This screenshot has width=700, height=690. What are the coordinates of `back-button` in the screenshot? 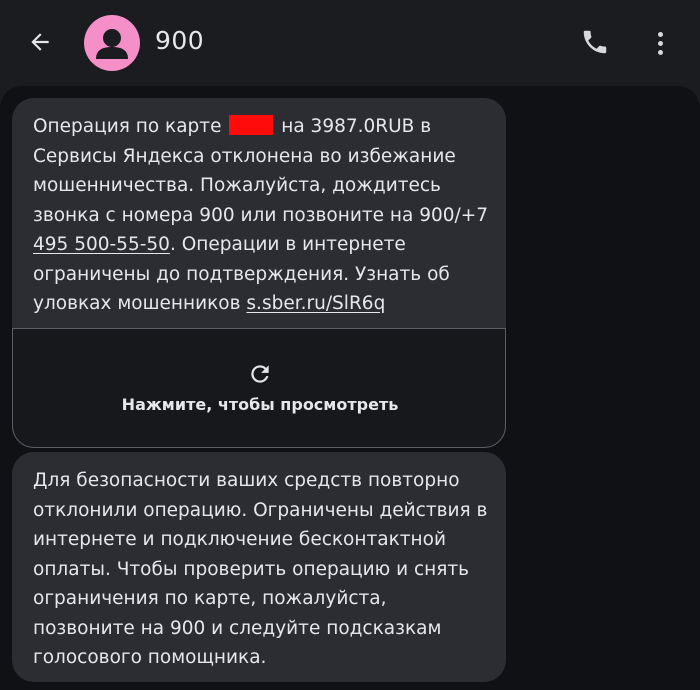 It's located at (40, 42).